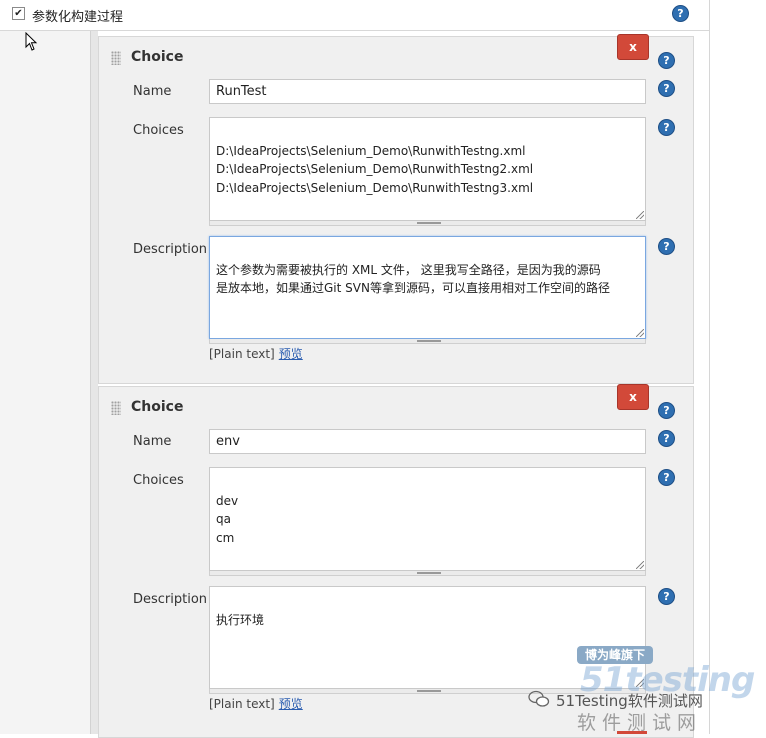  What do you see at coordinates (355, 15) in the screenshot?
I see `section-header: ✔ 参数化构建过程 ?` at bounding box center [355, 15].